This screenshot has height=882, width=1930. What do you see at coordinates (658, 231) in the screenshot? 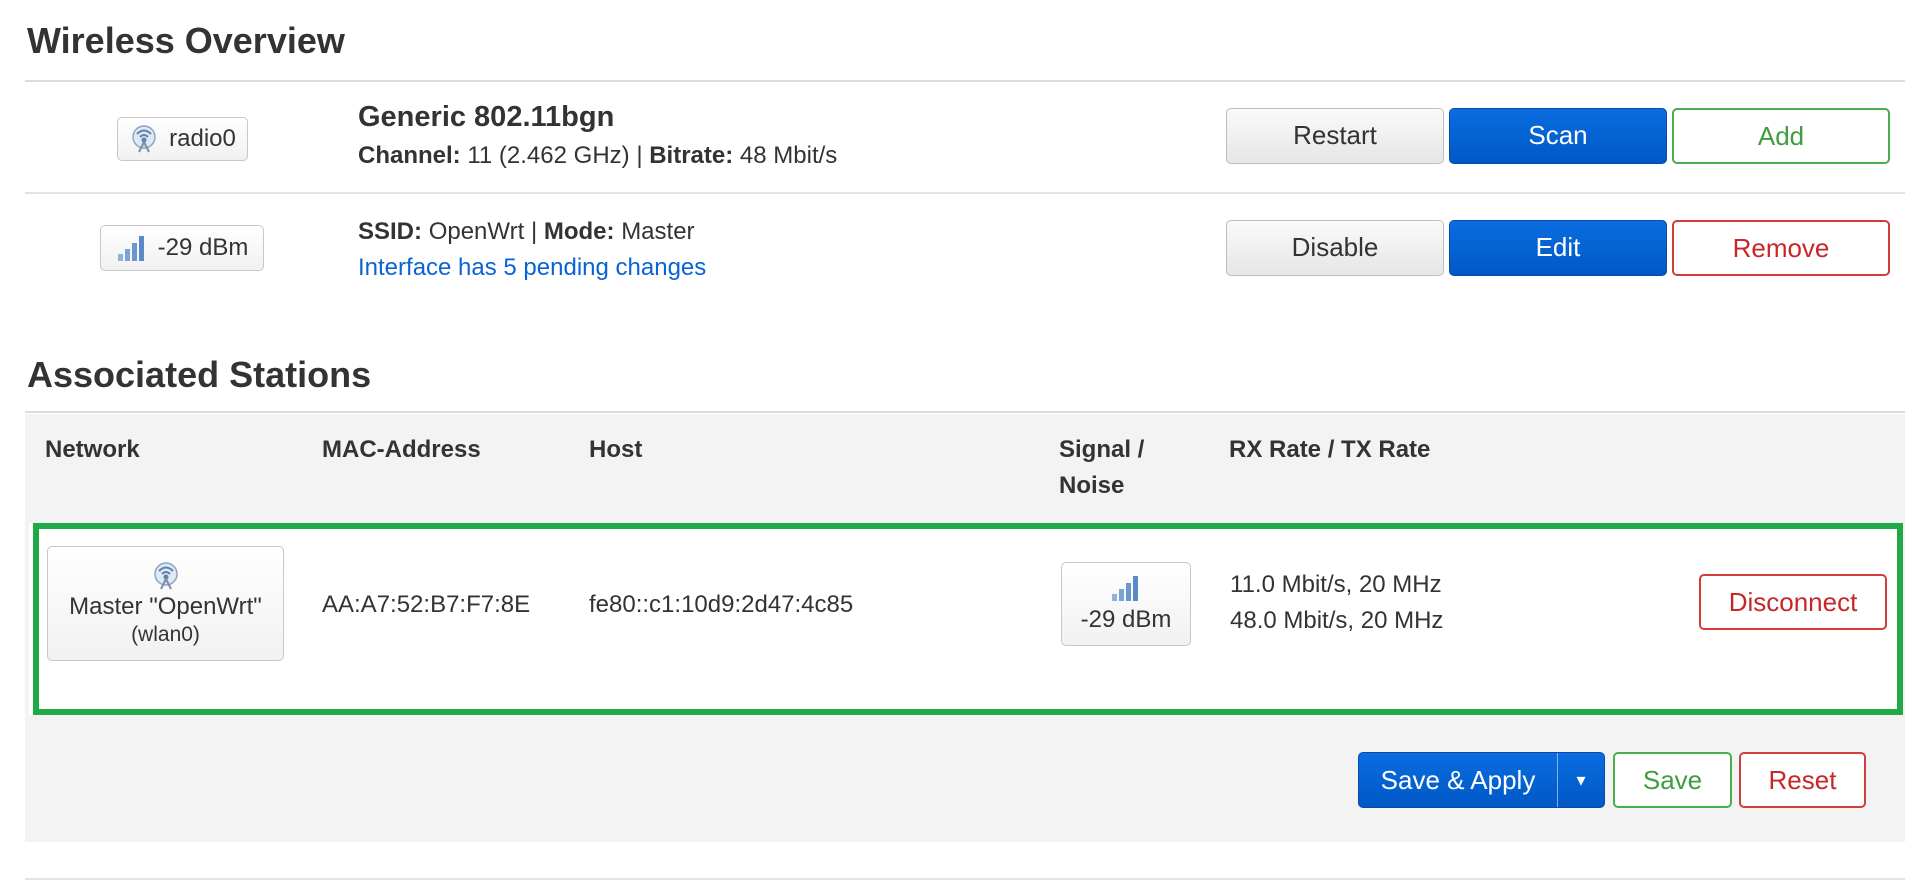
I see `mode-value: Master` at bounding box center [658, 231].